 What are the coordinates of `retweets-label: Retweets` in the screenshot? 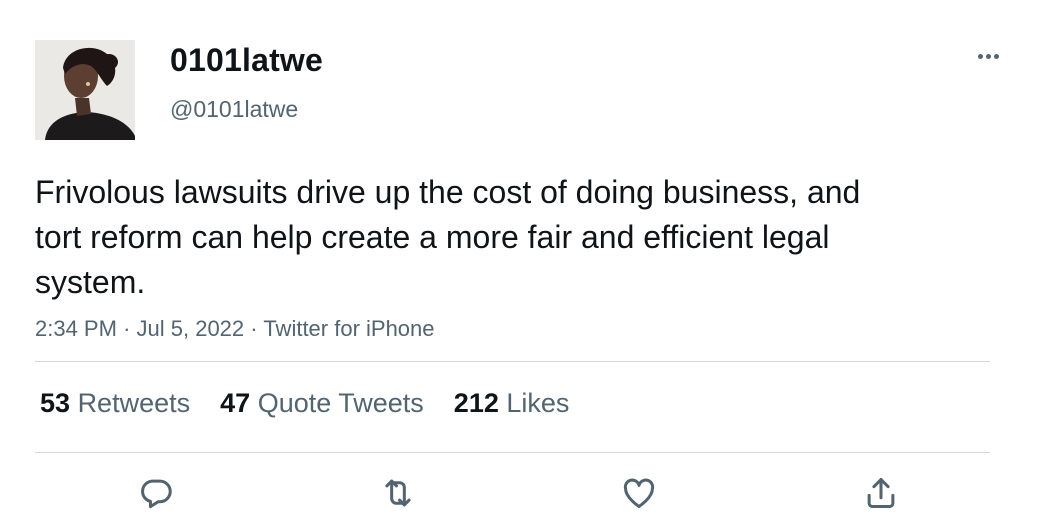 It's located at (134, 403).